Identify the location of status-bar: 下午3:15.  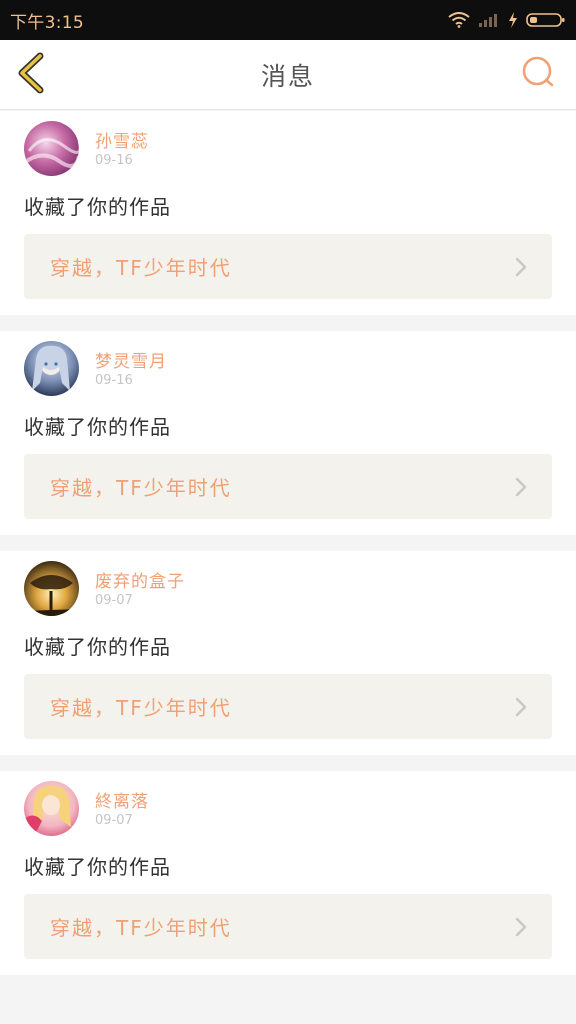
(288, 20).